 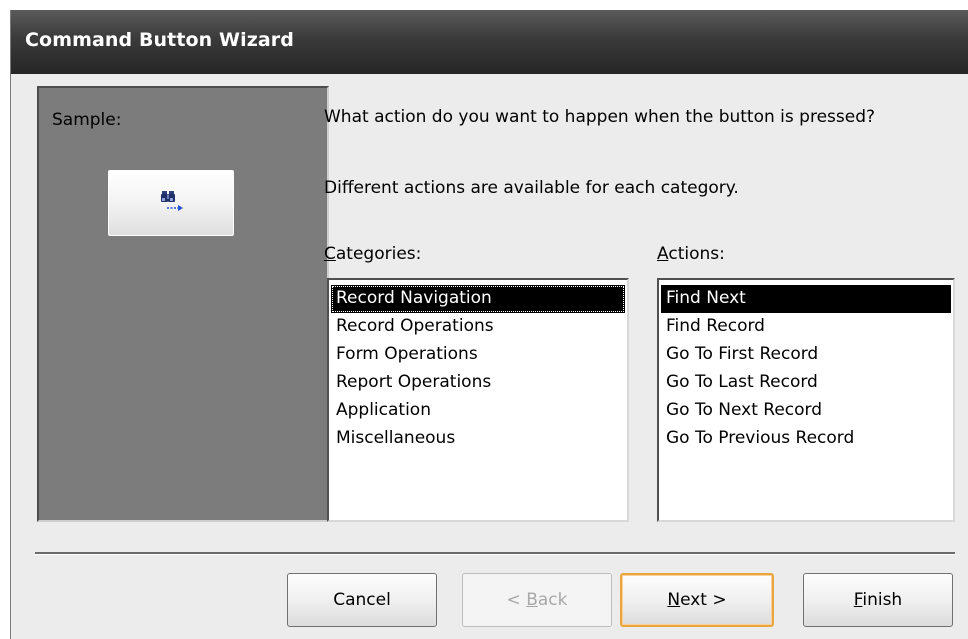 I want to click on next-button-label: Next >, so click(x=696, y=600).